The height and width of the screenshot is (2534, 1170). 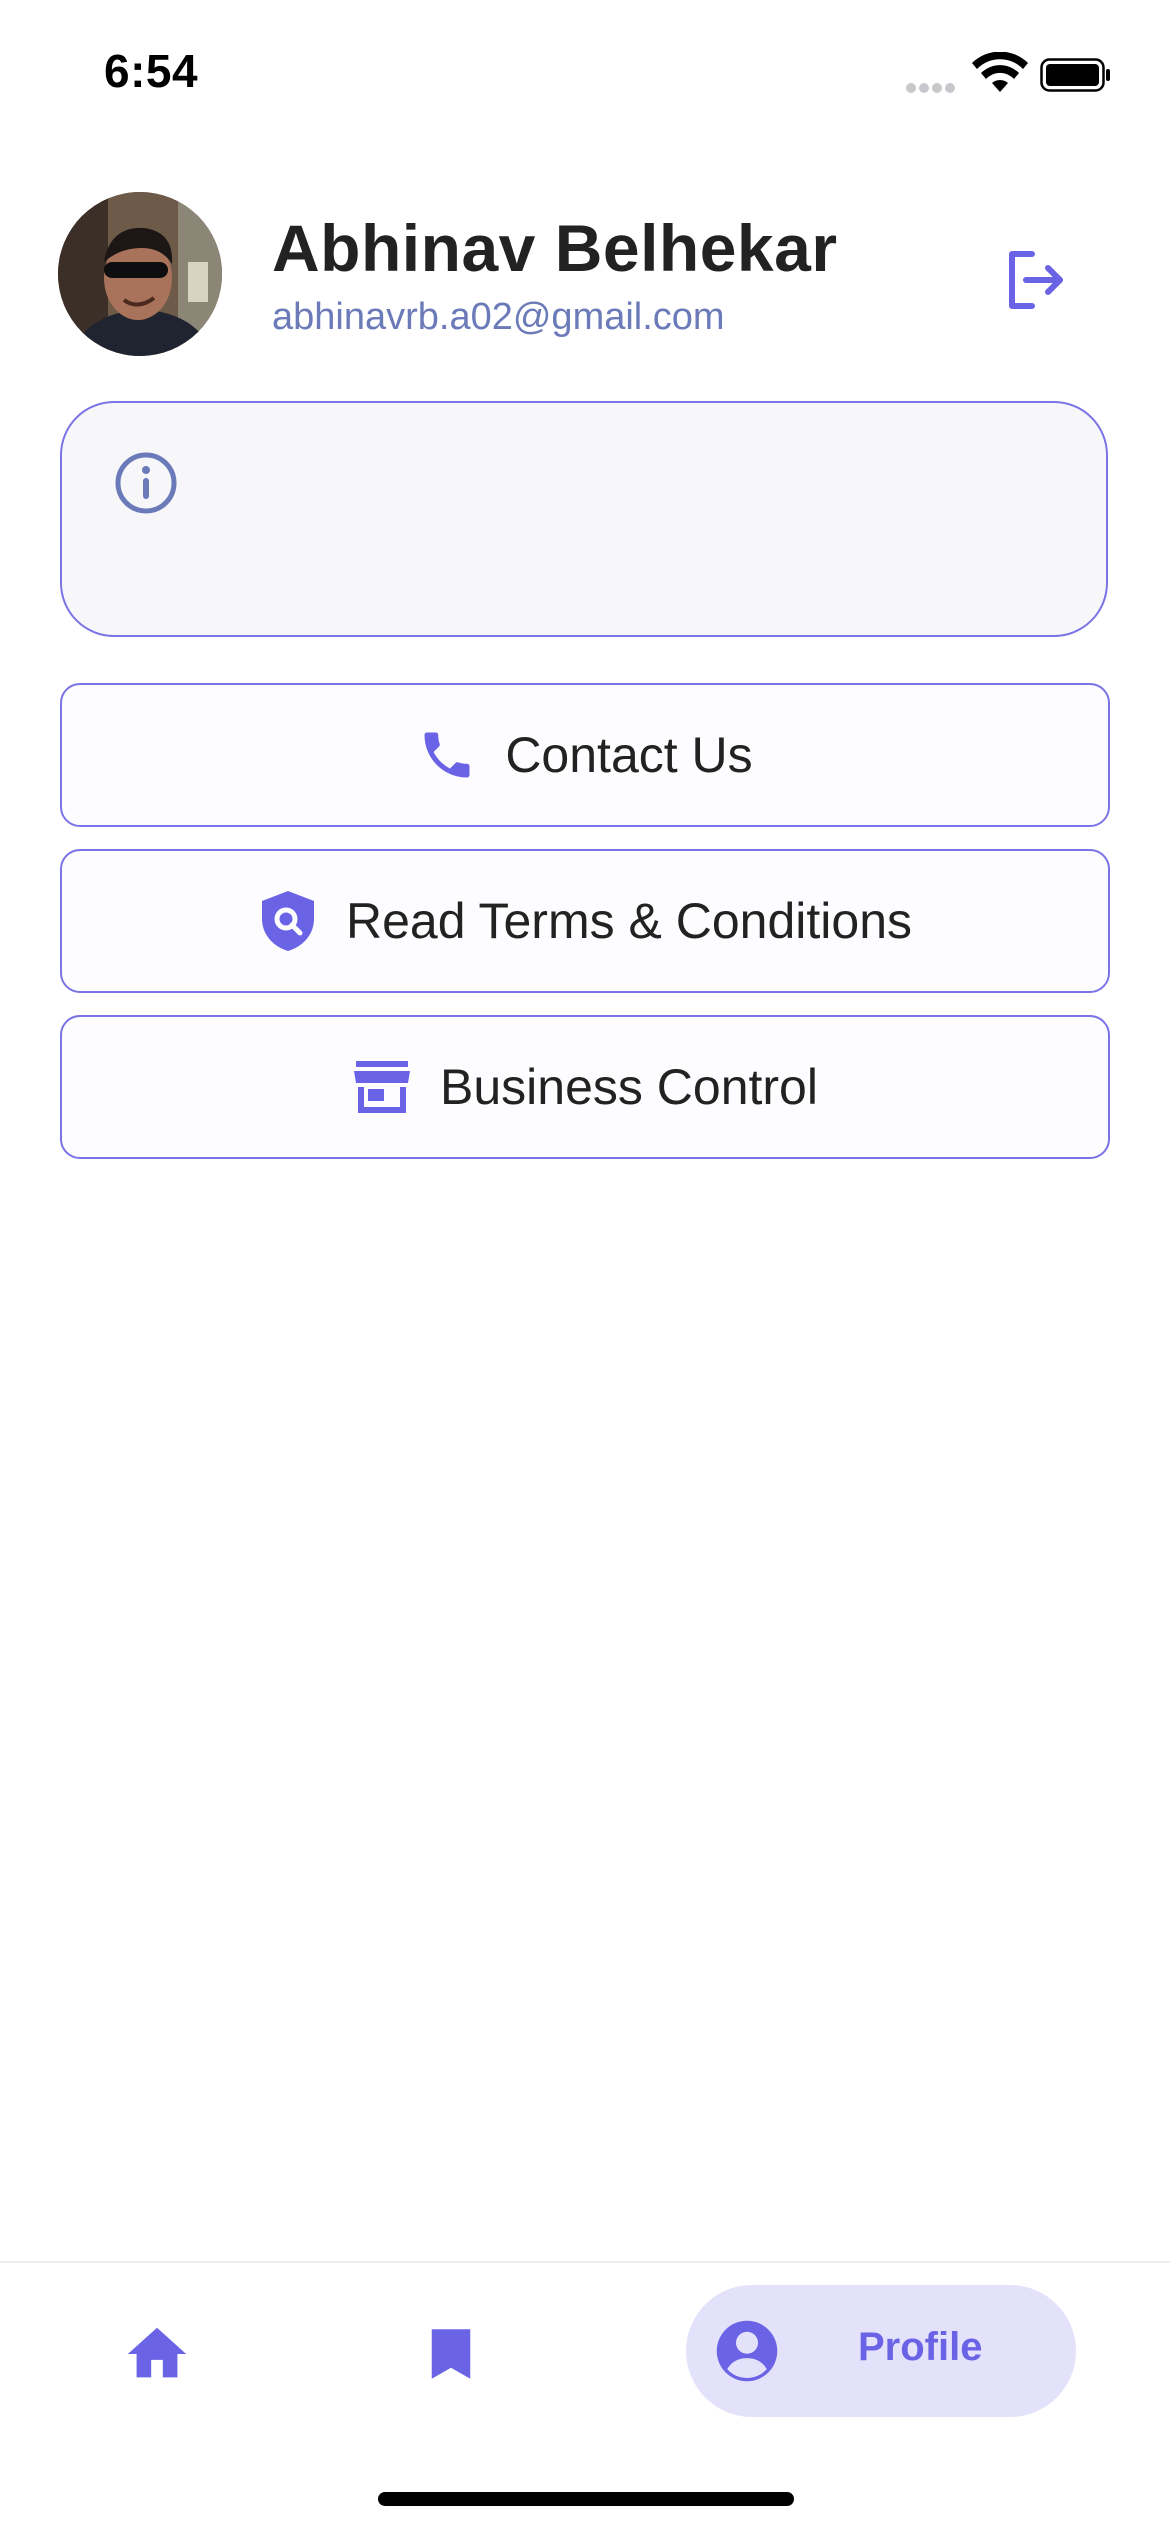 I want to click on terms-conditions-button: Read Terms & Conditions, so click(x=585, y=921).